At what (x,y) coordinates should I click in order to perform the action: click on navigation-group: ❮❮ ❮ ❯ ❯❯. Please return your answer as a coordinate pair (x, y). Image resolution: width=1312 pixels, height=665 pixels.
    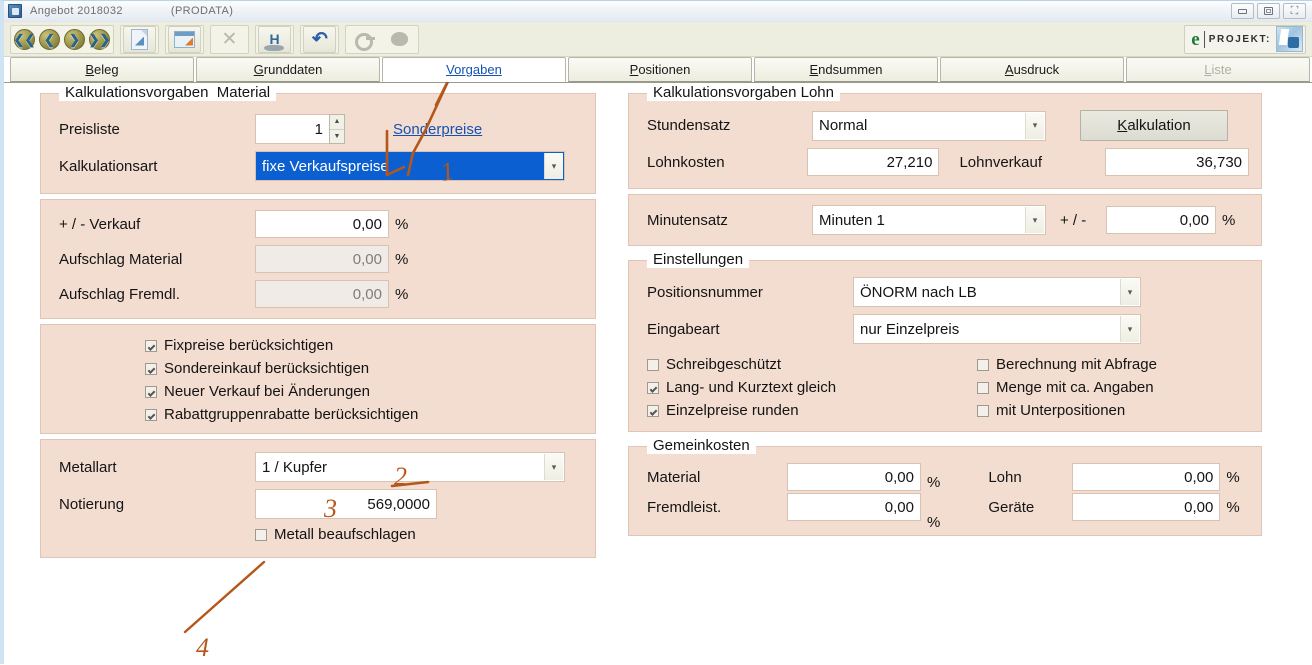
    Looking at the image, I should click on (62, 39).